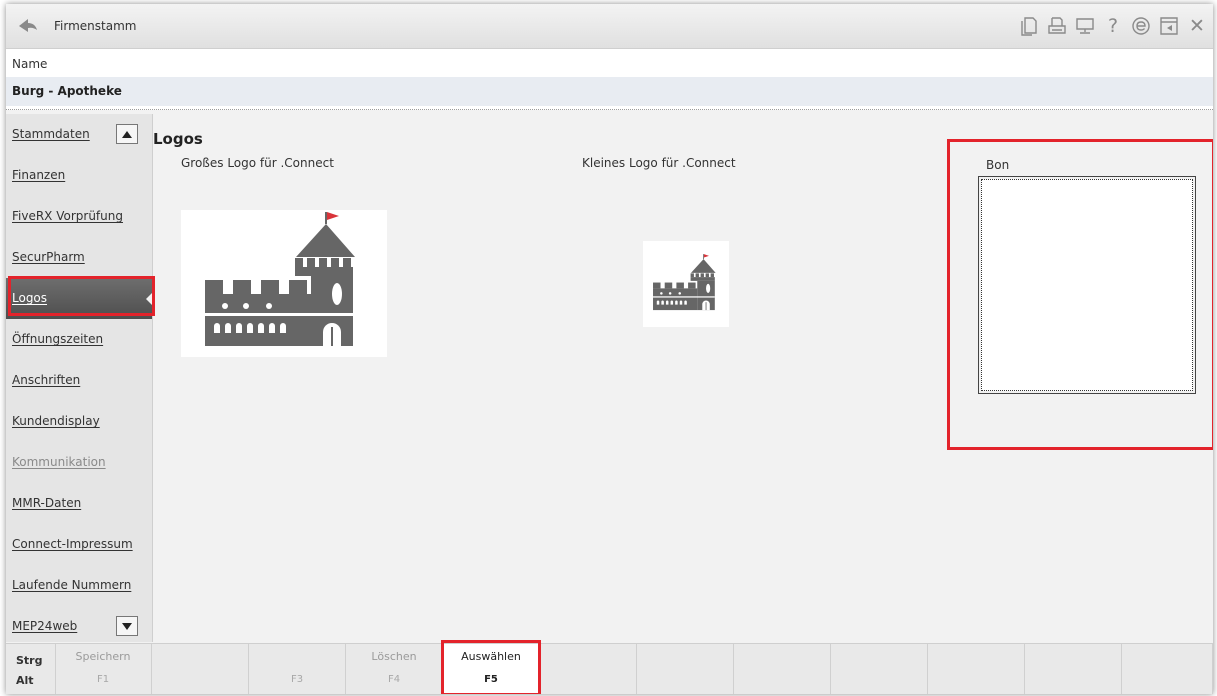 The image size is (1217, 696). Describe the element at coordinates (200, 669) in the screenshot. I see `fkey-f2` at that location.